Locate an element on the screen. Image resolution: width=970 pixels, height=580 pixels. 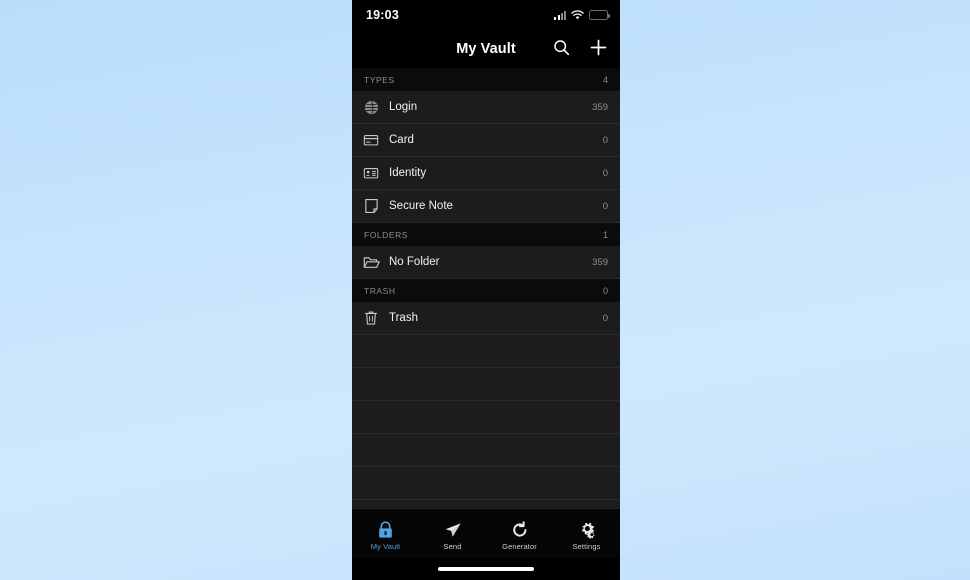
section-header-label: TRASH is located at coordinates (380, 290).